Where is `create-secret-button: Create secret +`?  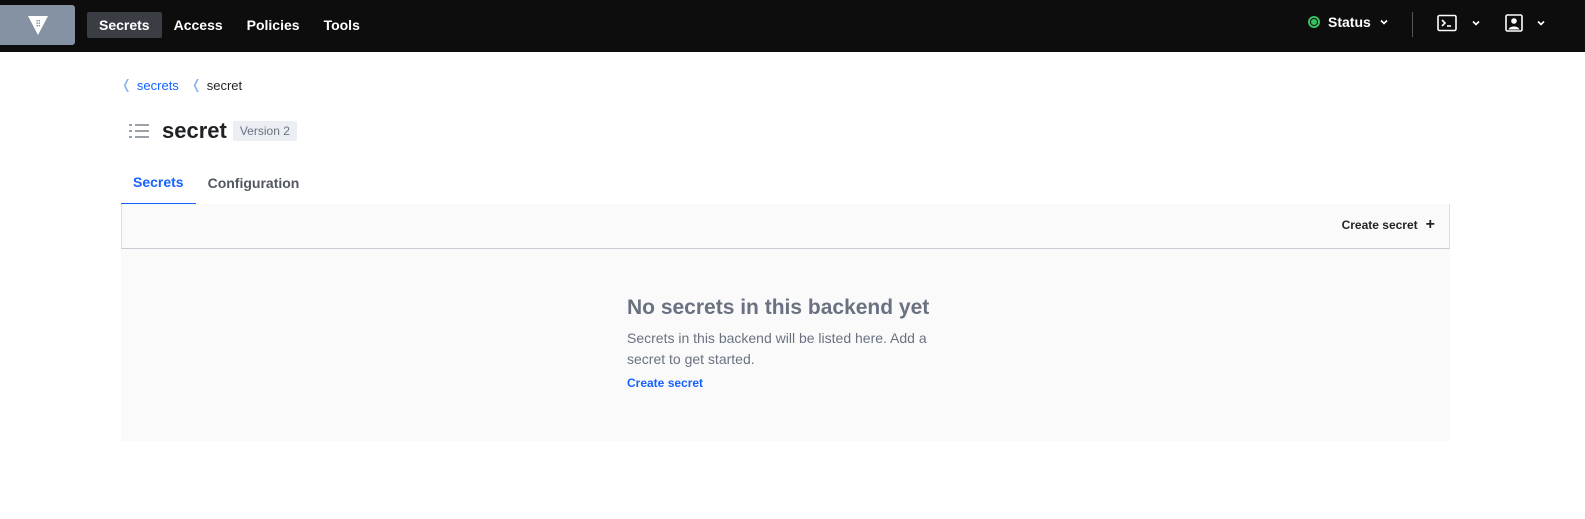
create-secret-button: Create secret + is located at coordinates (1388, 224).